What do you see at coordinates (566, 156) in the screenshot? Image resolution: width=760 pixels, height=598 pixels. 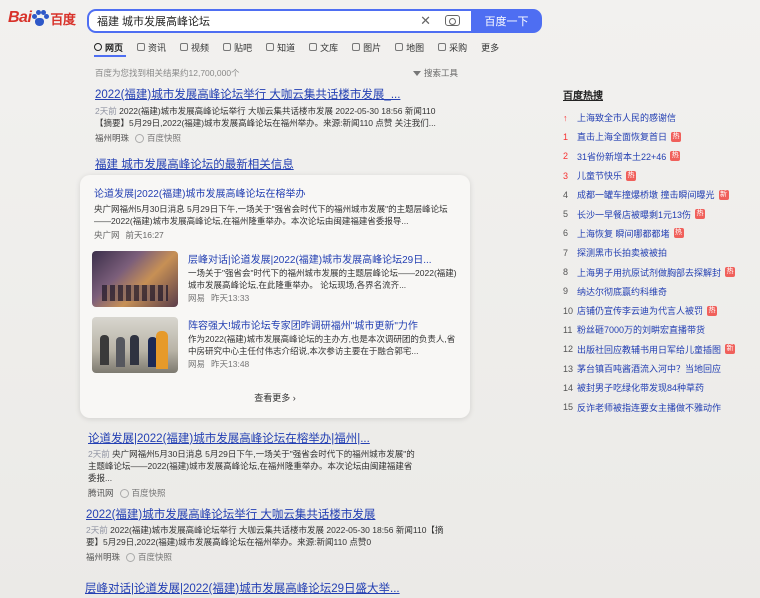 I see `hot-search-rank: 2` at bounding box center [566, 156].